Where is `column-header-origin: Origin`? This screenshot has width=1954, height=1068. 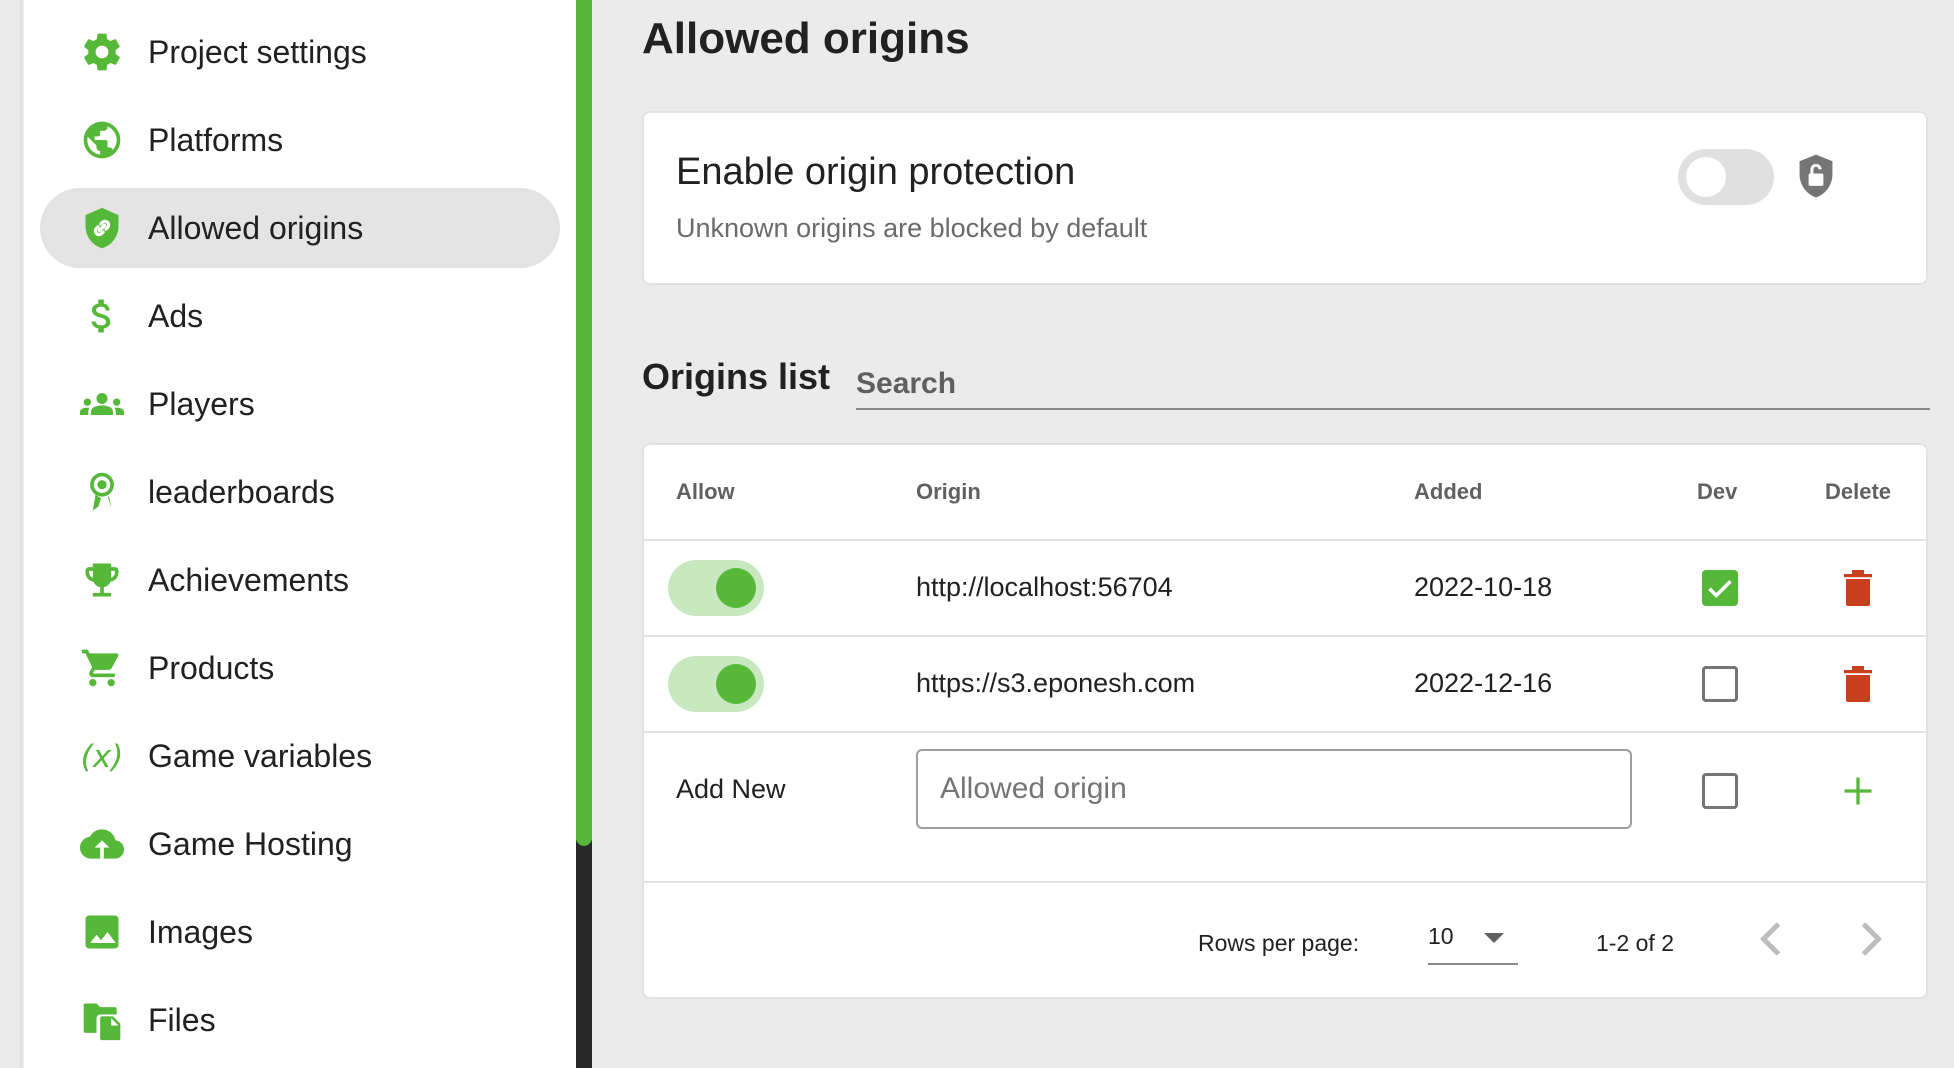 column-header-origin: Origin is located at coordinates (948, 491).